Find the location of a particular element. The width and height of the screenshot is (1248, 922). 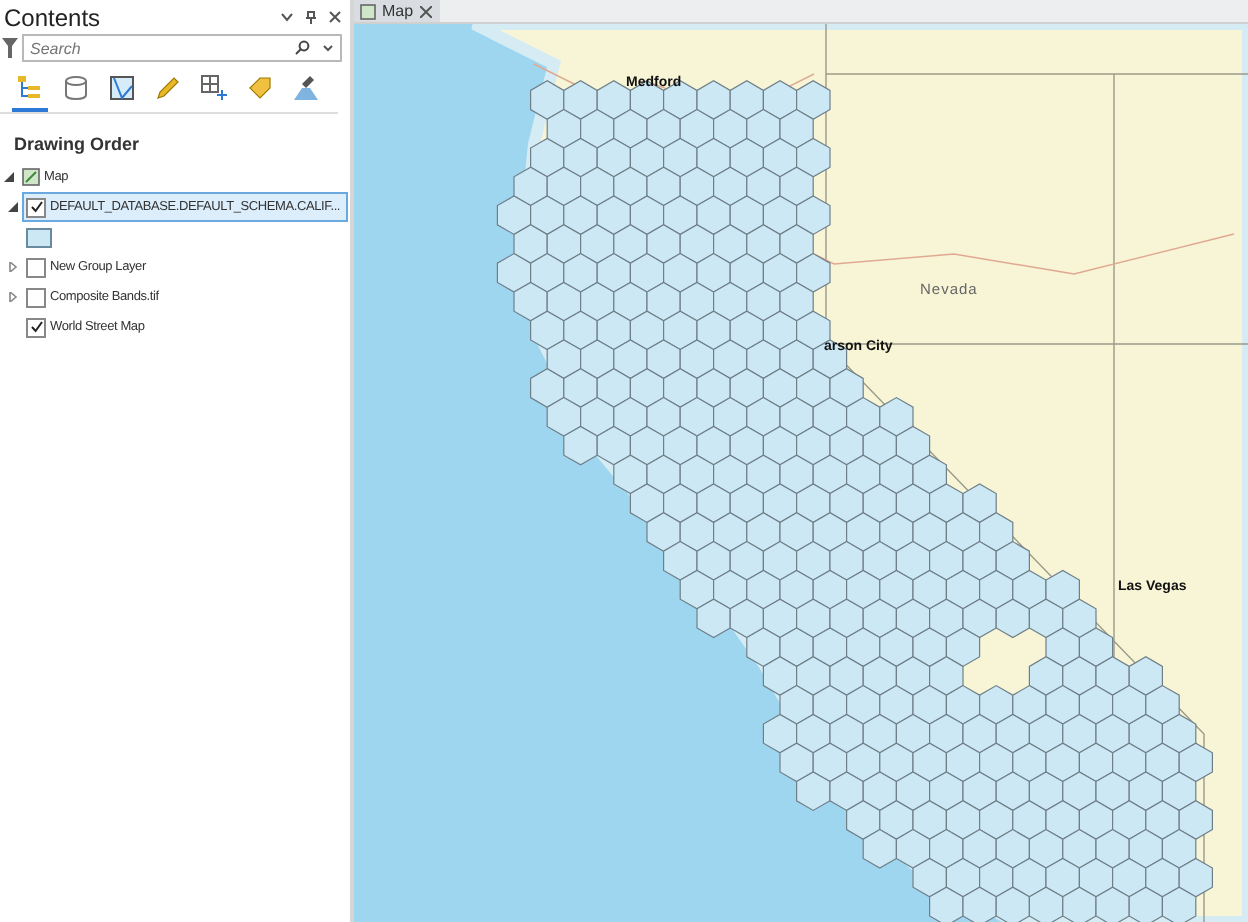

symbol-swatch is located at coordinates (39, 237).